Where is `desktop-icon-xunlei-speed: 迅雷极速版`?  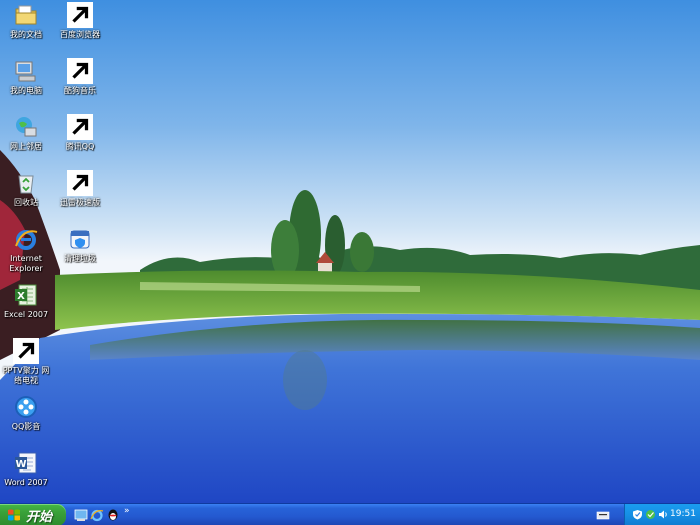
desktop-icon-xunlei-speed: 迅雷极速版 is located at coordinates (80, 189).